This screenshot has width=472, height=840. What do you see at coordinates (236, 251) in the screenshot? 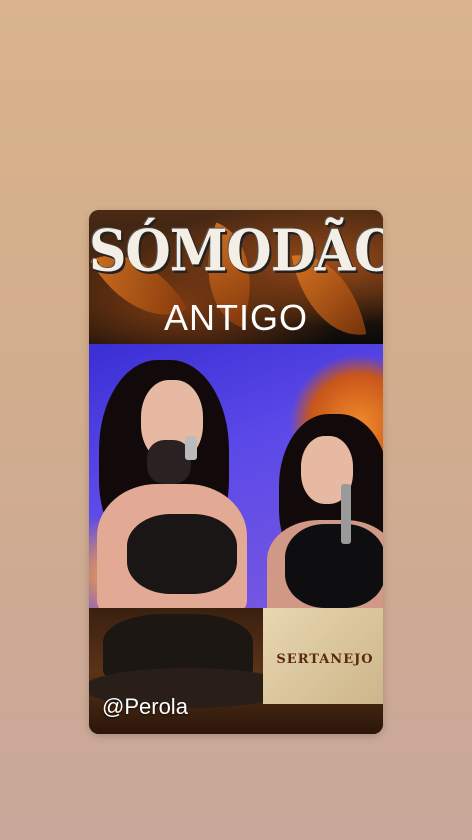
I see `video-title-main: SÓMODÃO` at bounding box center [236, 251].